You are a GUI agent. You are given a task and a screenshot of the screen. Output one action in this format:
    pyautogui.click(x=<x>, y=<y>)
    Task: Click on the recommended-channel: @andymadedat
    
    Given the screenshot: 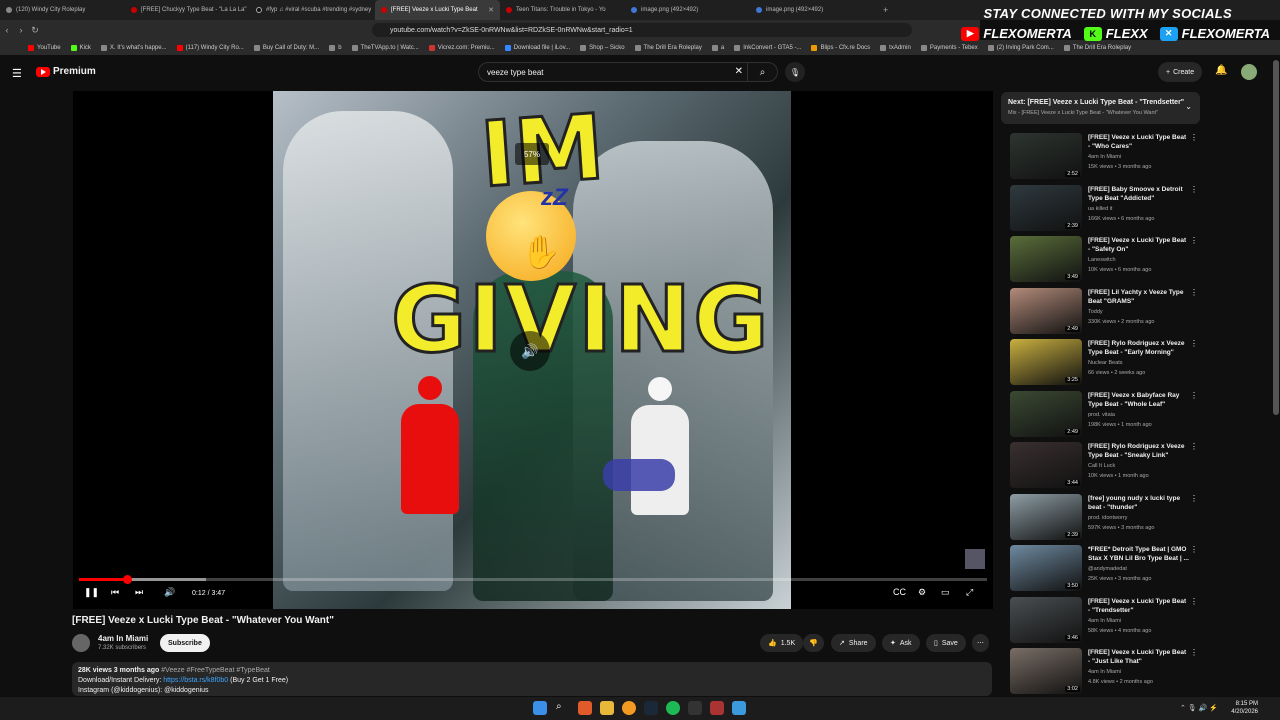 What is the action you would take?
    pyautogui.click(x=1107, y=569)
    